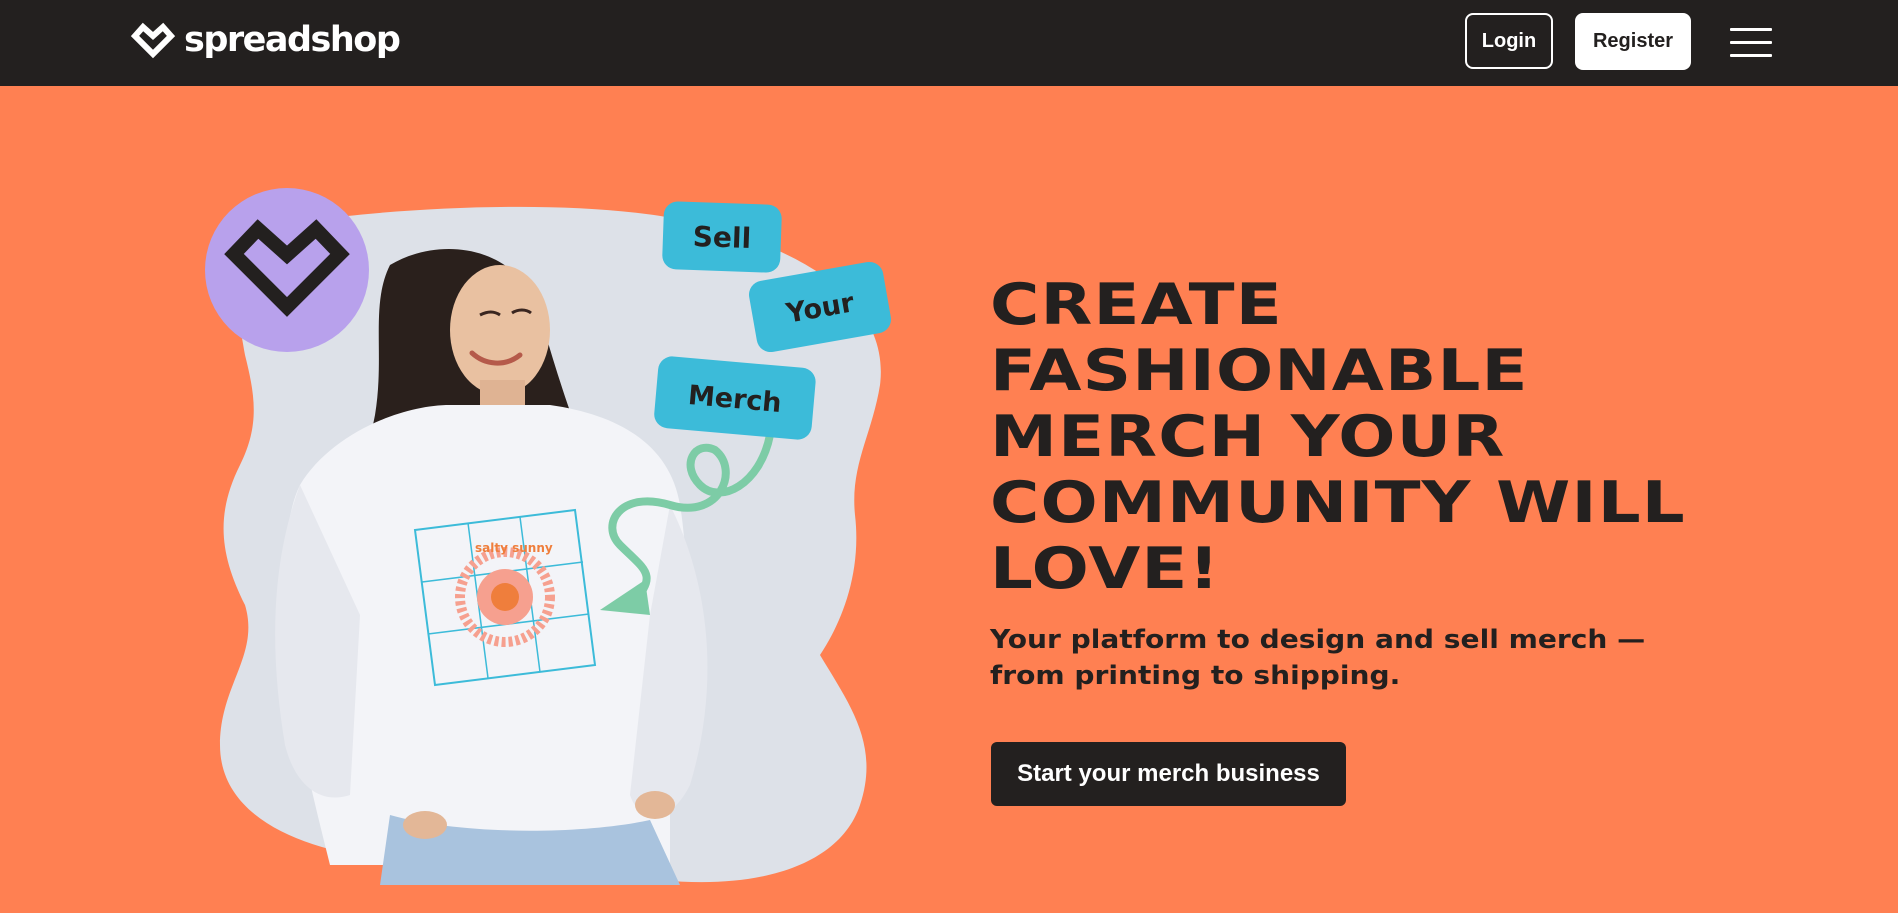  I want to click on logo-wordmark: spreadshop, so click(292, 39).